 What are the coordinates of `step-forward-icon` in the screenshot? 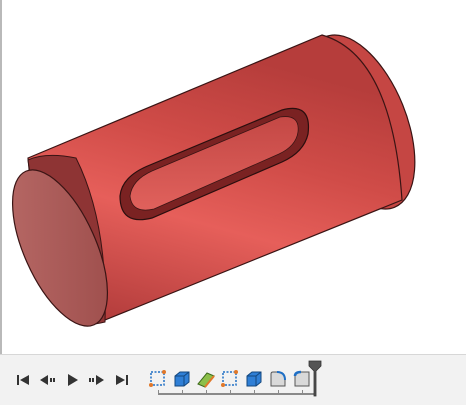 It's located at (97, 380).